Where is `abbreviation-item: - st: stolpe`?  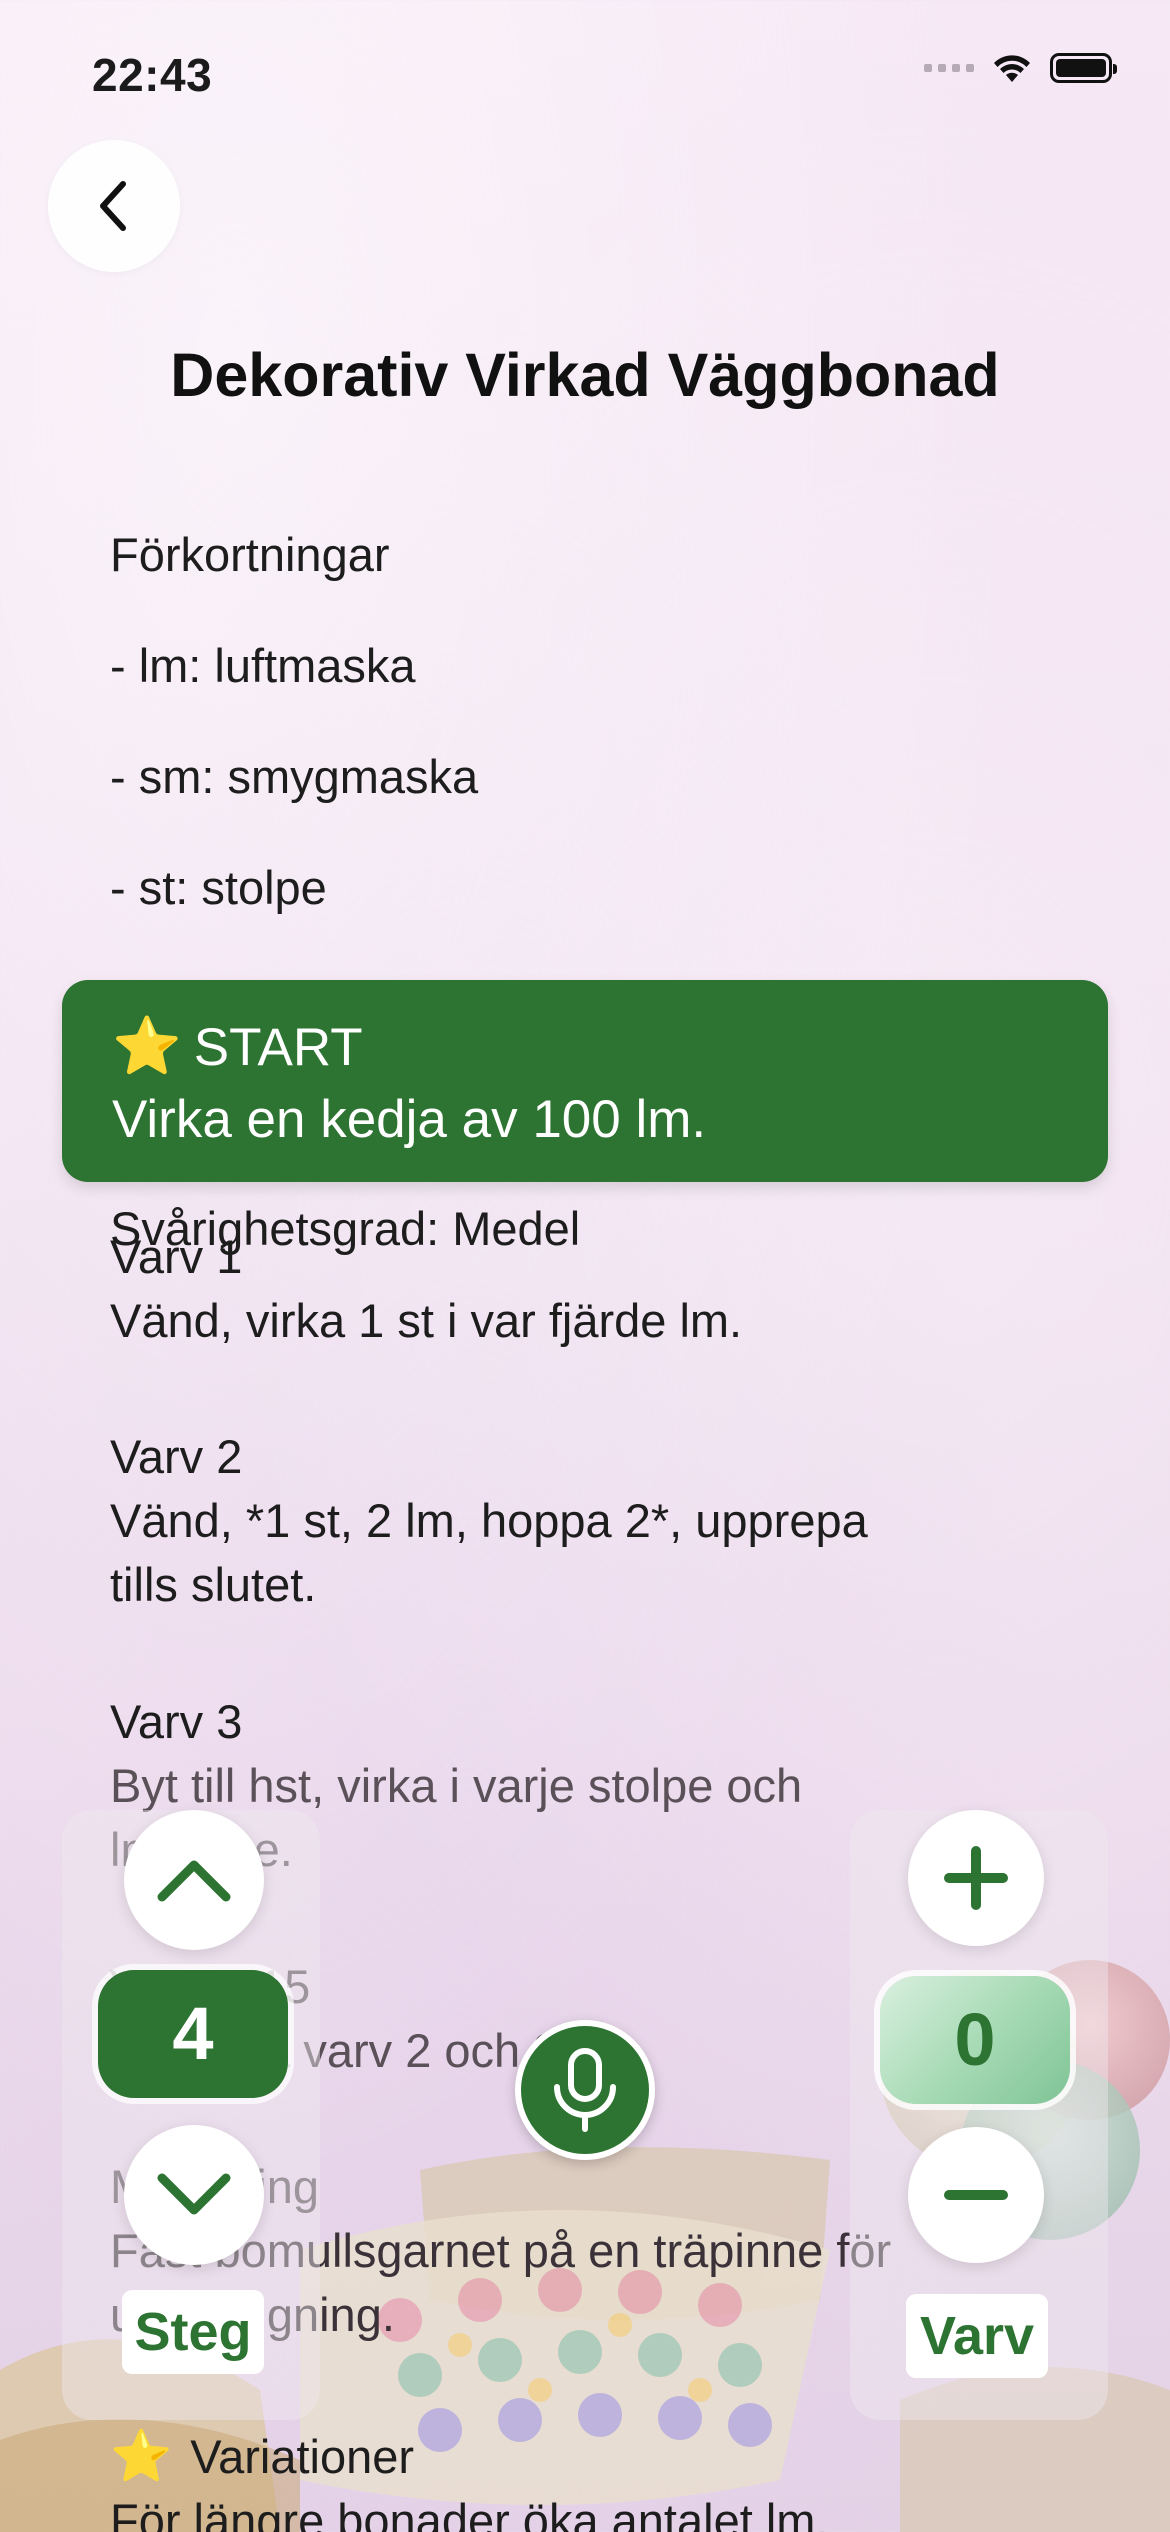
abbreviation-item: - st: stolpe is located at coordinates (218, 887).